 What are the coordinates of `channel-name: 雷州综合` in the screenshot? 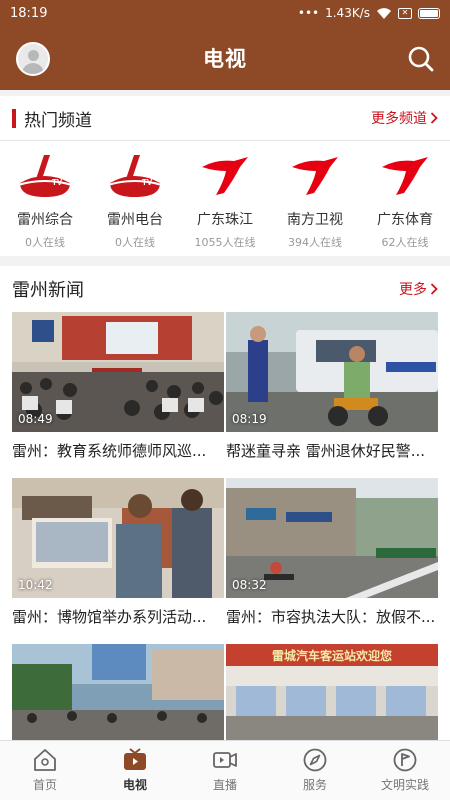 It's located at (45, 220).